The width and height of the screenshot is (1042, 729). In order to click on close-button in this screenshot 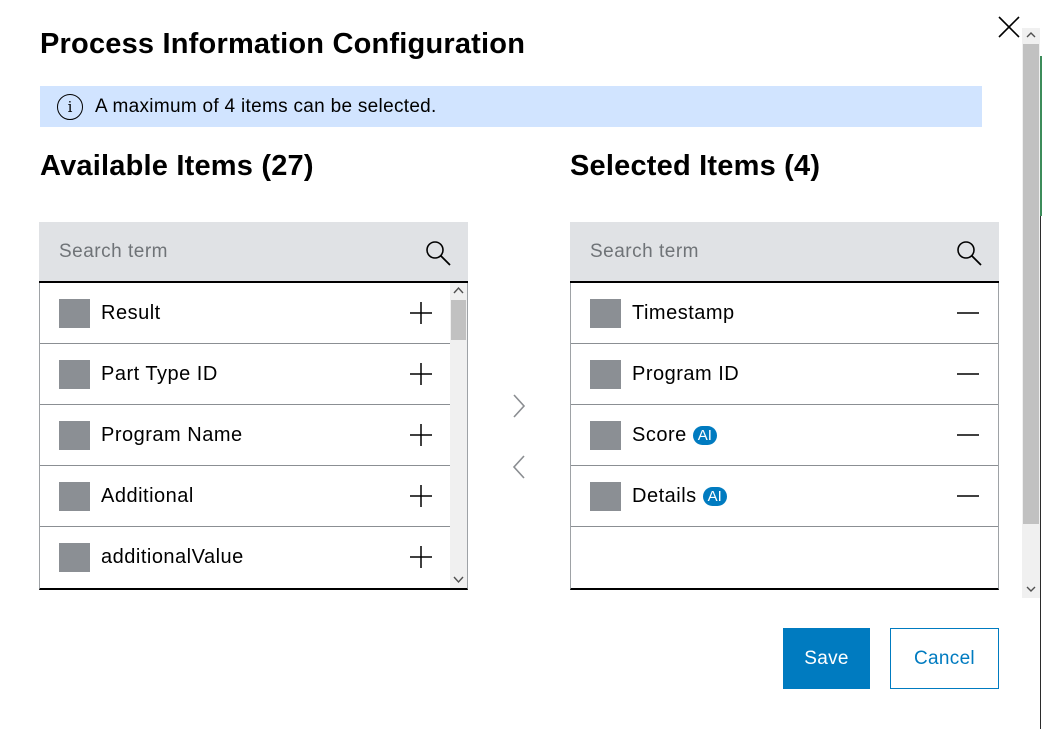, I will do `click(1009, 27)`.